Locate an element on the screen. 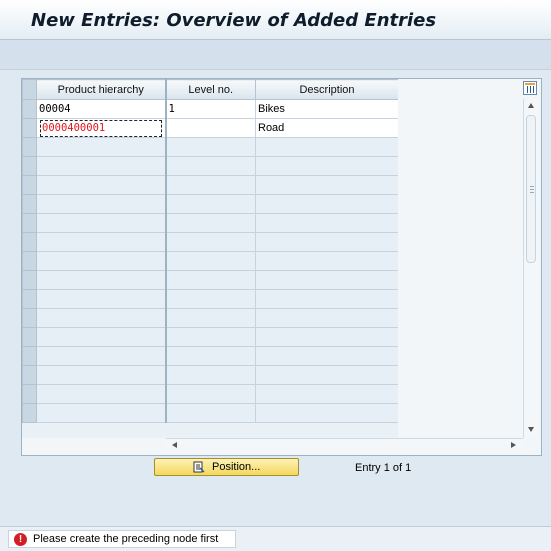  title-bar: New Entries: Overview of Added Entries is located at coordinates (275, 20).